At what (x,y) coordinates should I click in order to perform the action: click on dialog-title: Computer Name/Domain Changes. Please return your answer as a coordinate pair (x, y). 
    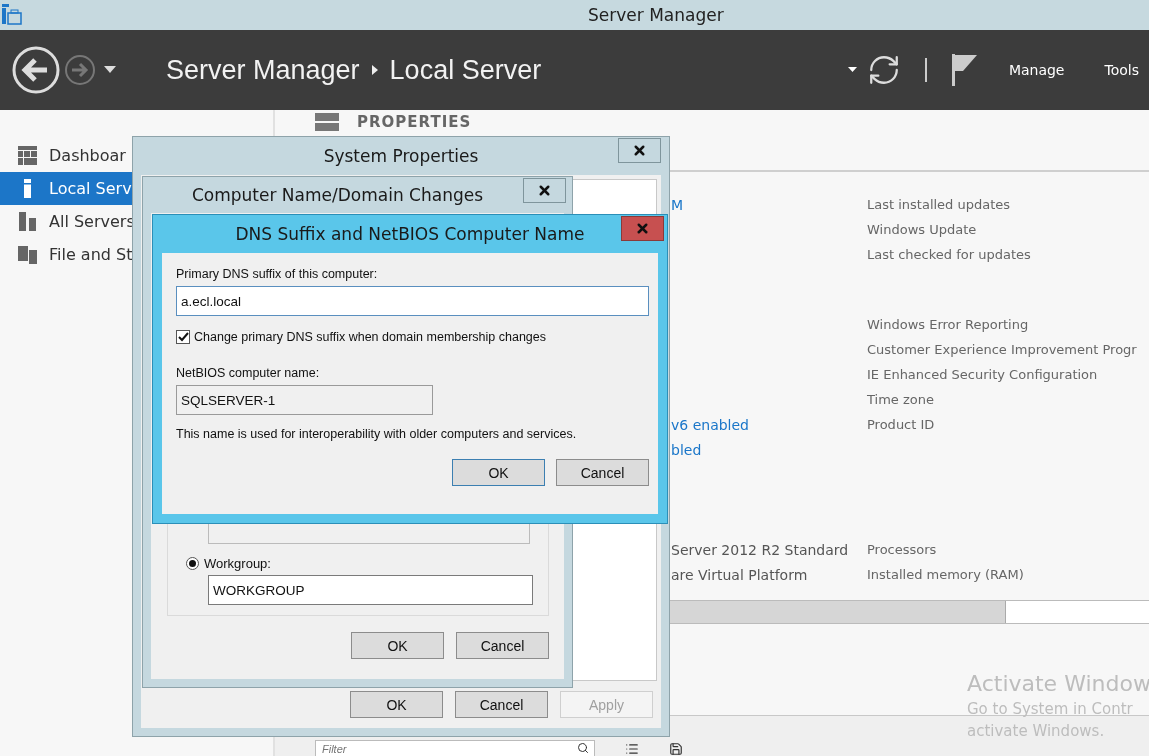
    Looking at the image, I should click on (337, 195).